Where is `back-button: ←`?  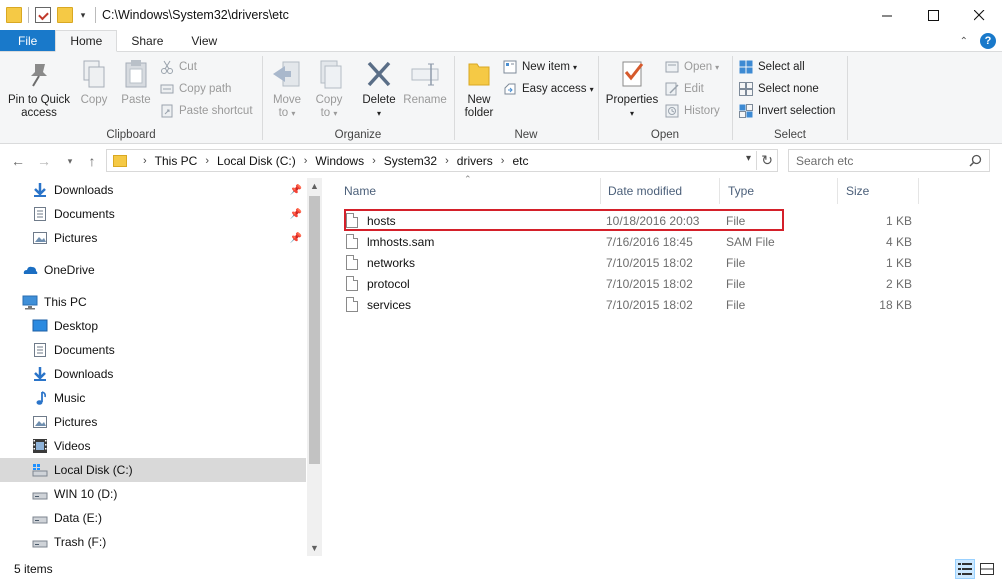 back-button: ← is located at coordinates (18, 161).